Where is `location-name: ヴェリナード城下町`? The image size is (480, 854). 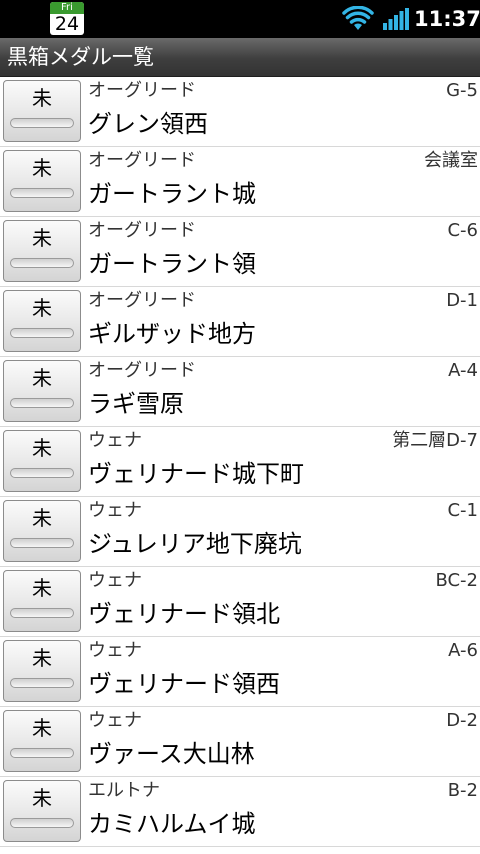
location-name: ヴェリナード城下町 is located at coordinates (196, 474).